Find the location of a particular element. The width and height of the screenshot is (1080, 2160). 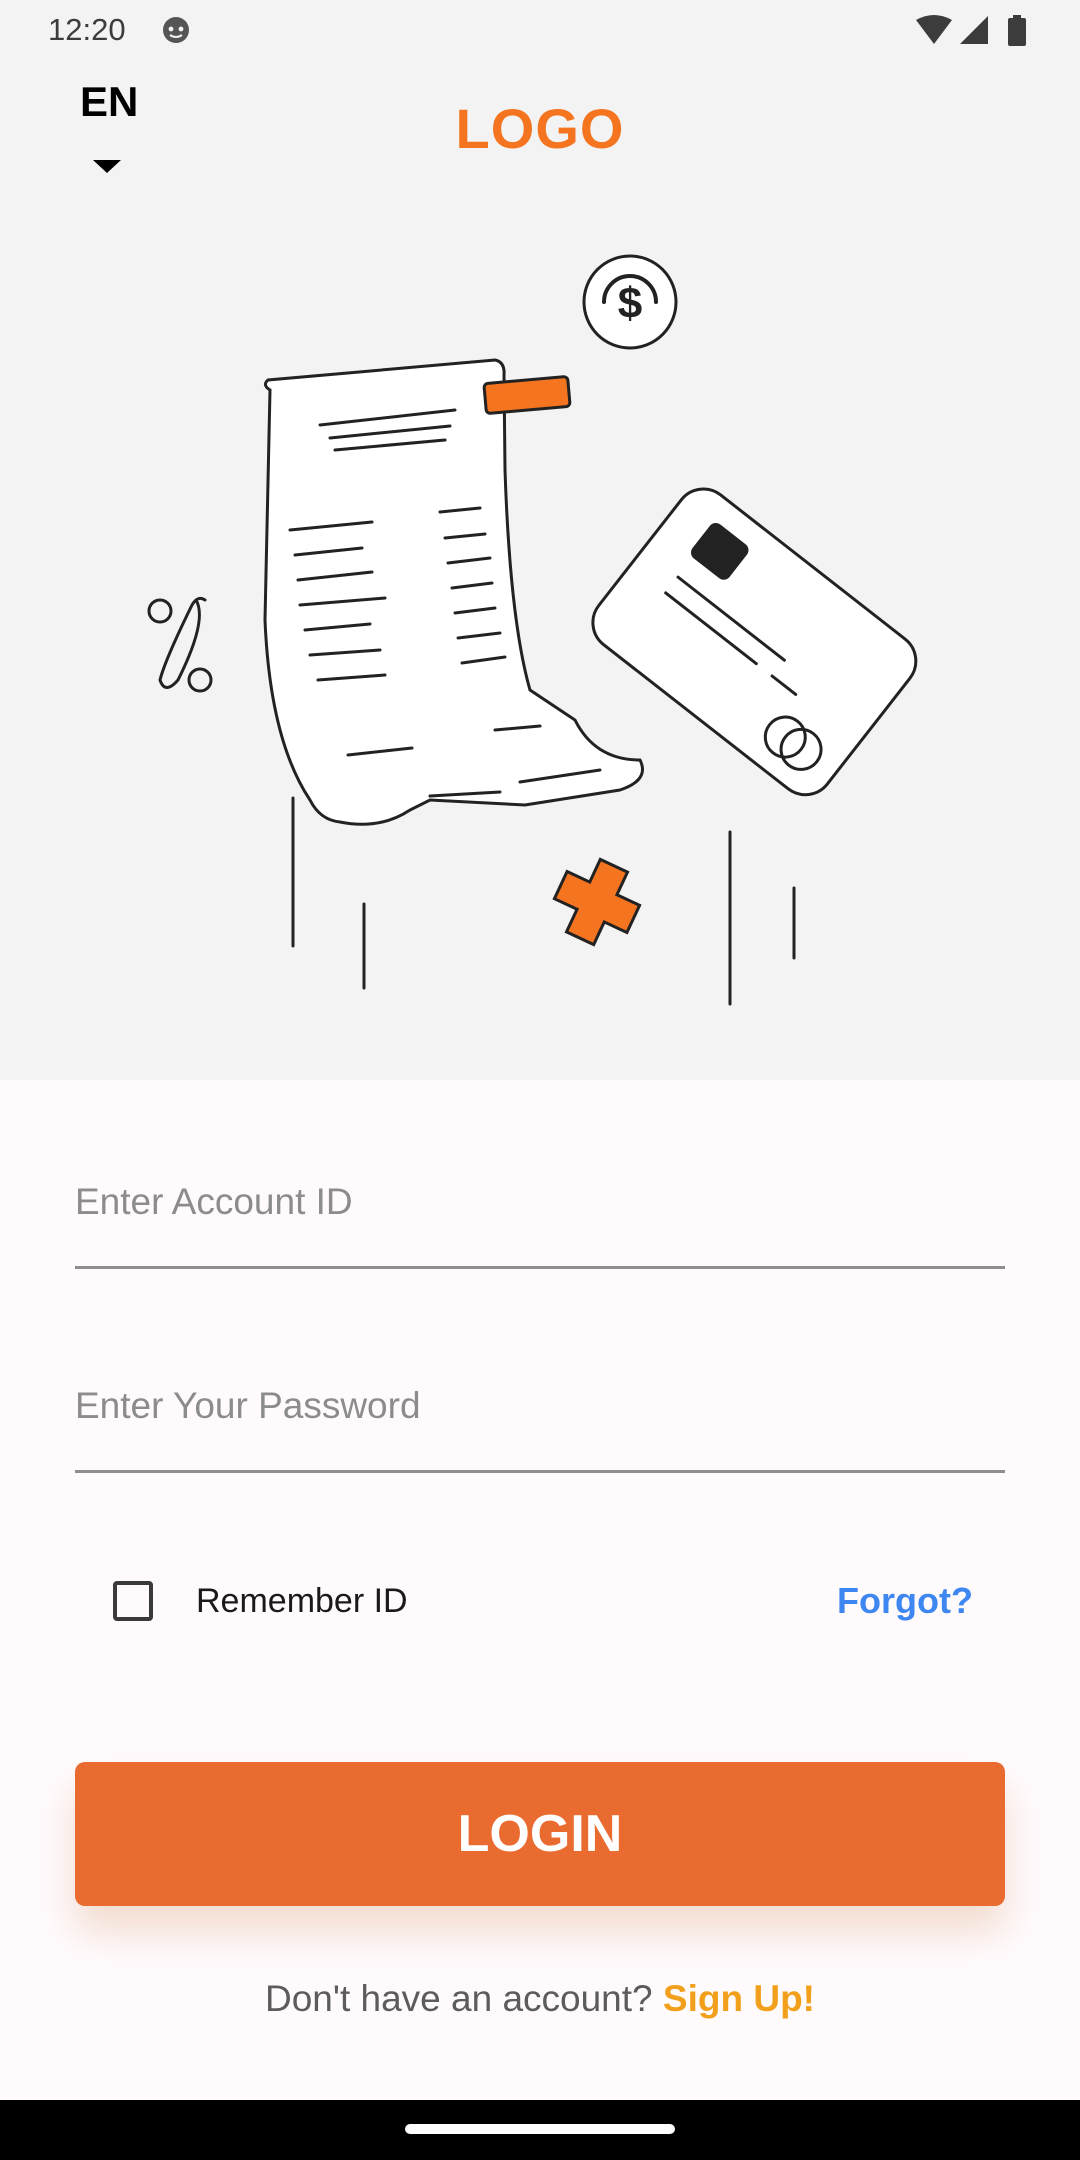

forgot-link: Forgot? is located at coordinates (905, 1601).